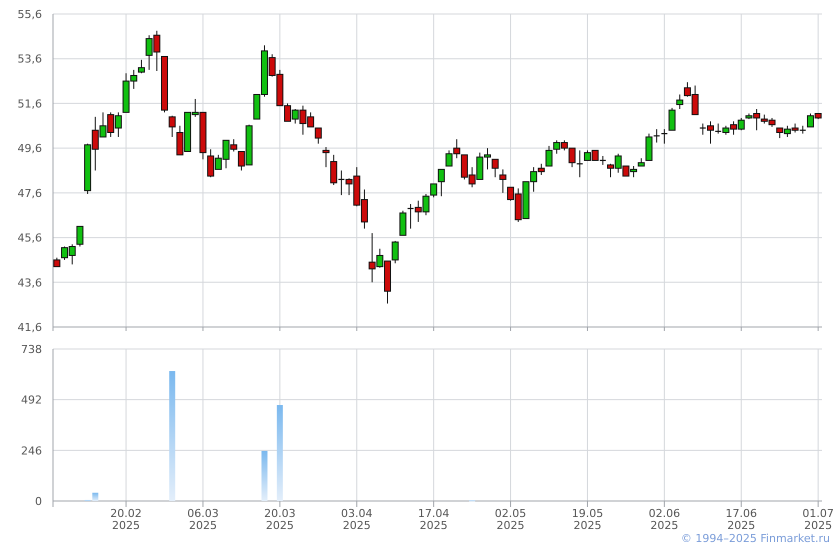 The width and height of the screenshot is (840, 550). I want to click on axis-label: 03.04 2025, so click(356, 519).